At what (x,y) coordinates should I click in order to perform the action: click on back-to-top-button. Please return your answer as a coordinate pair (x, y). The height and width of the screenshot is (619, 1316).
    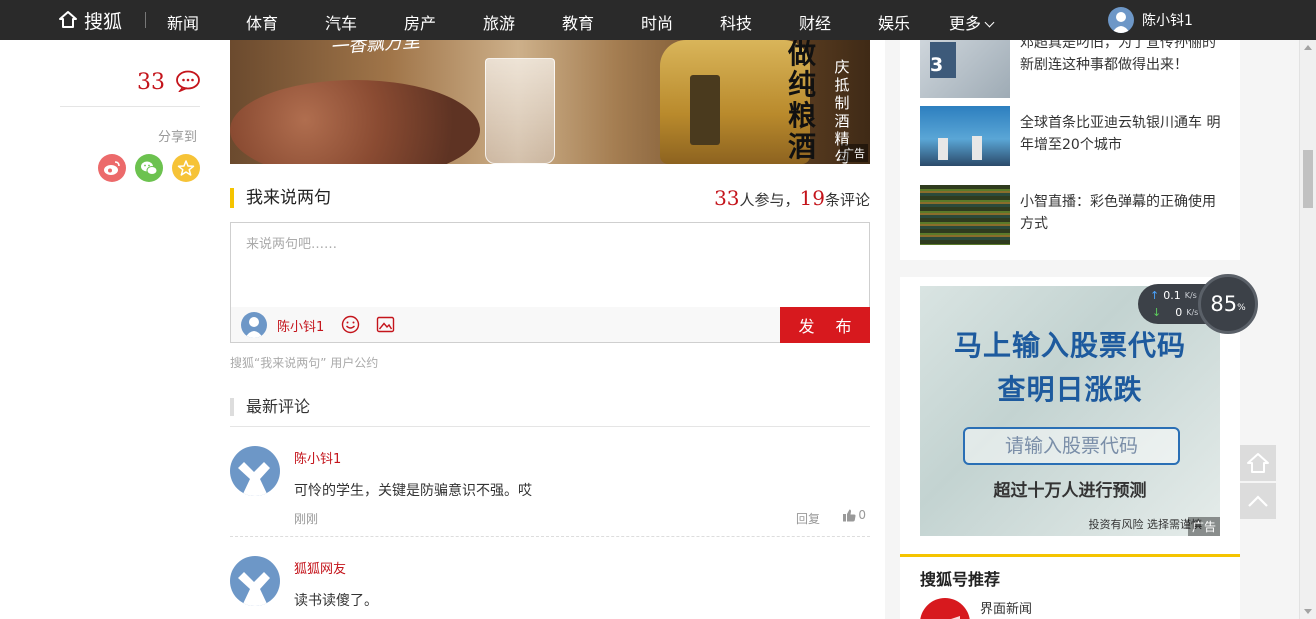
    Looking at the image, I should click on (1258, 501).